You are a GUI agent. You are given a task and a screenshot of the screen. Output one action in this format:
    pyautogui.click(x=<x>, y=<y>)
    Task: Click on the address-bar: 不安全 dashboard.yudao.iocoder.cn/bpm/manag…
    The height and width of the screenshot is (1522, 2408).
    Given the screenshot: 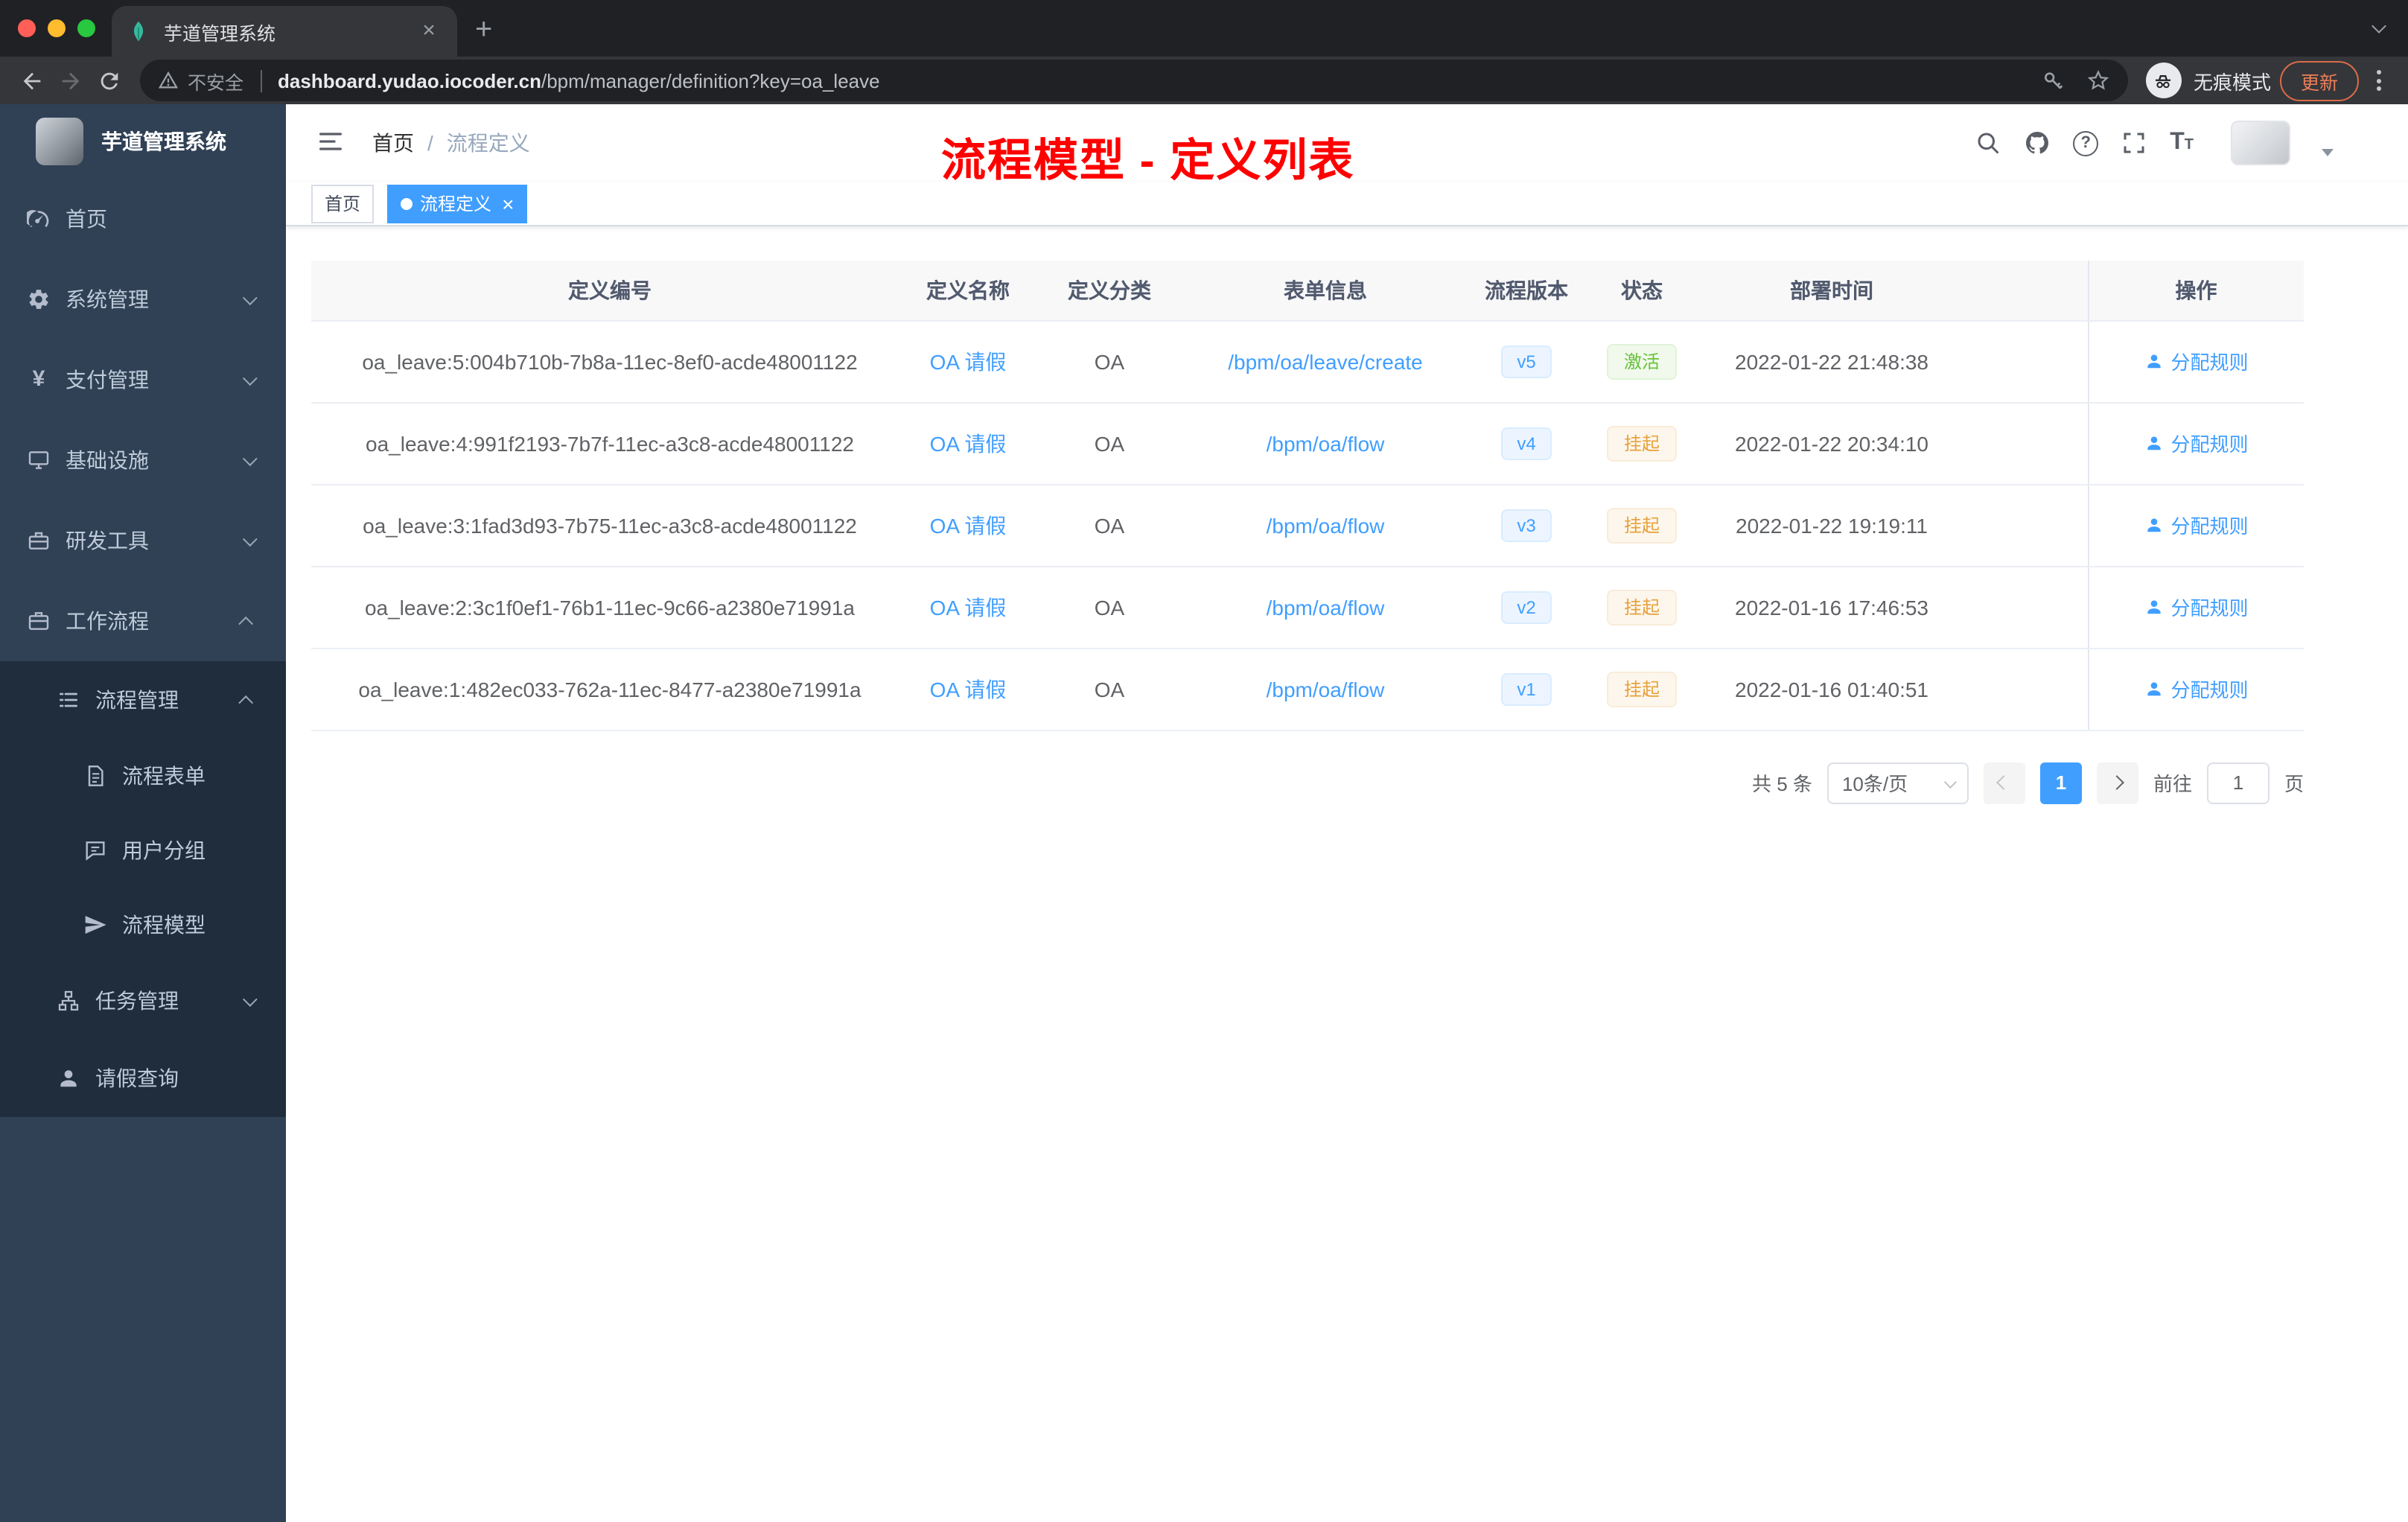 What is the action you would take?
    pyautogui.click(x=1134, y=80)
    